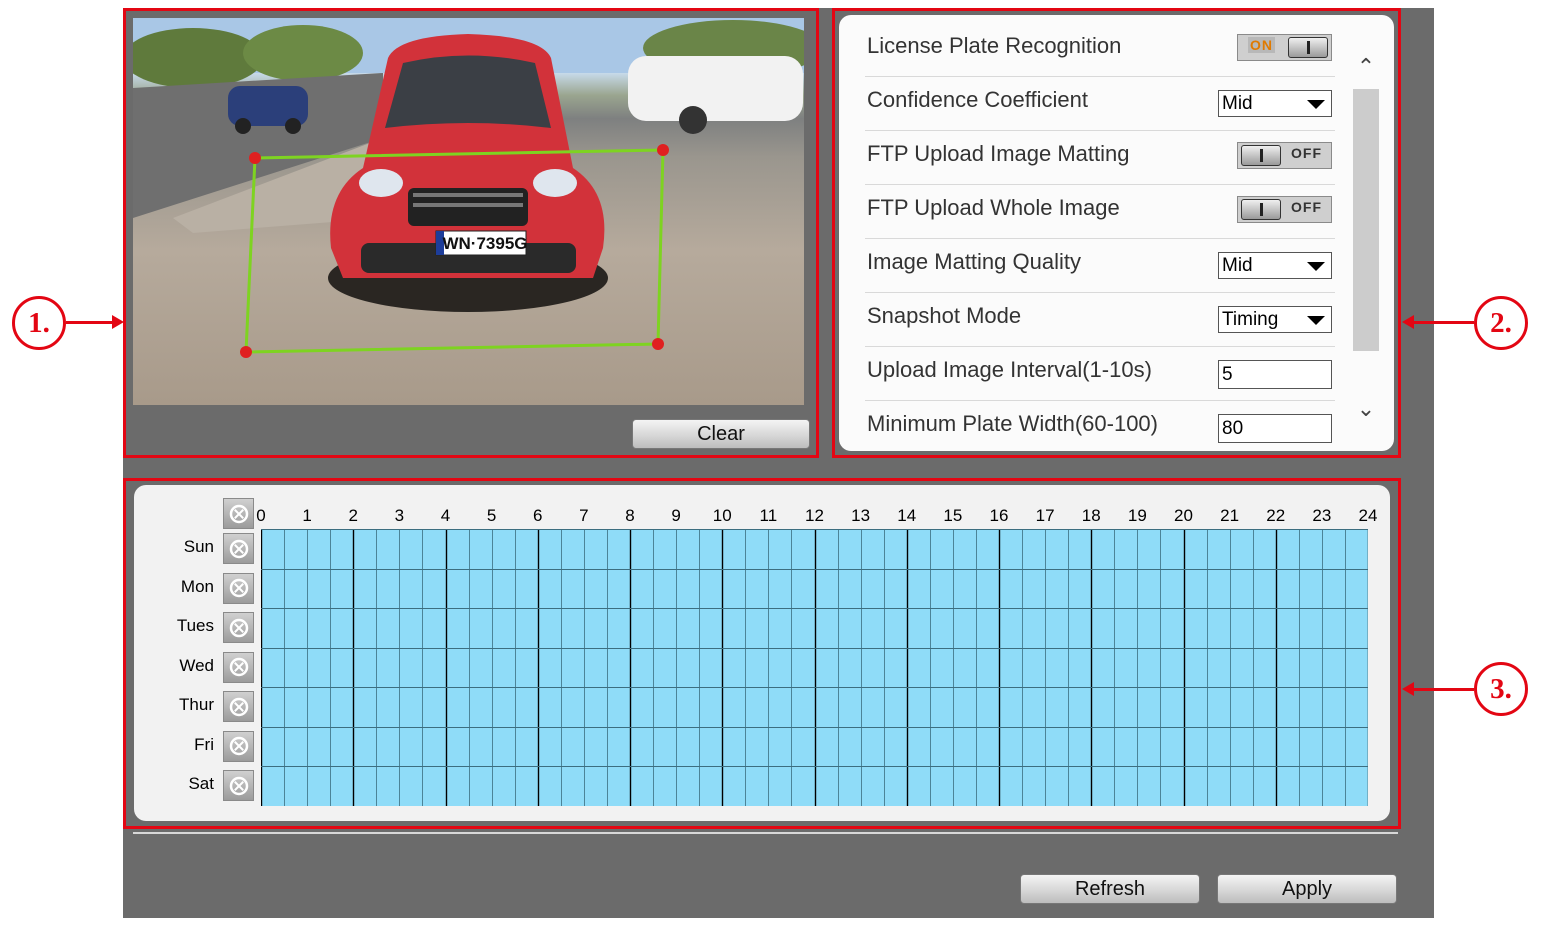 Image resolution: width=1556 pixels, height=925 pixels. Describe the element at coordinates (198, 546) in the screenshot. I see `day-label: Sun` at that location.